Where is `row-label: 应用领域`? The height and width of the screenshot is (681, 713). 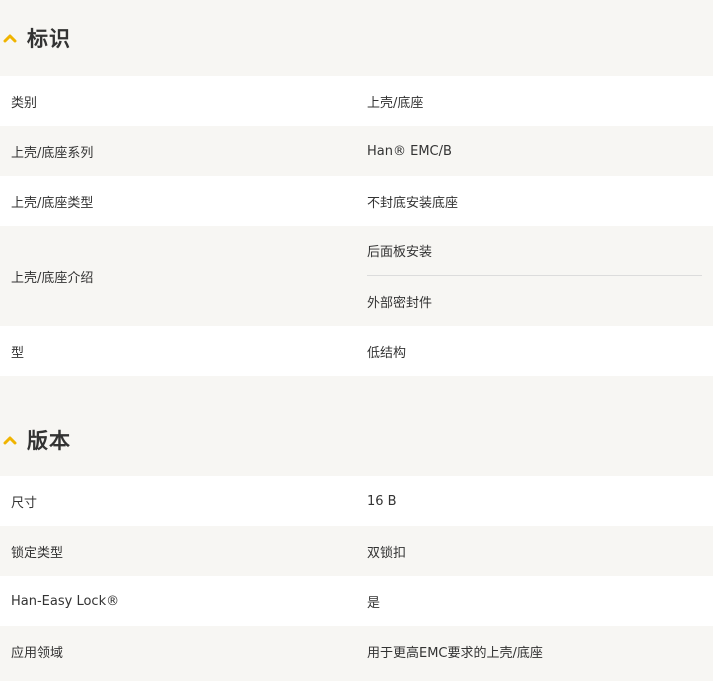 row-label: 应用领域 is located at coordinates (37, 653).